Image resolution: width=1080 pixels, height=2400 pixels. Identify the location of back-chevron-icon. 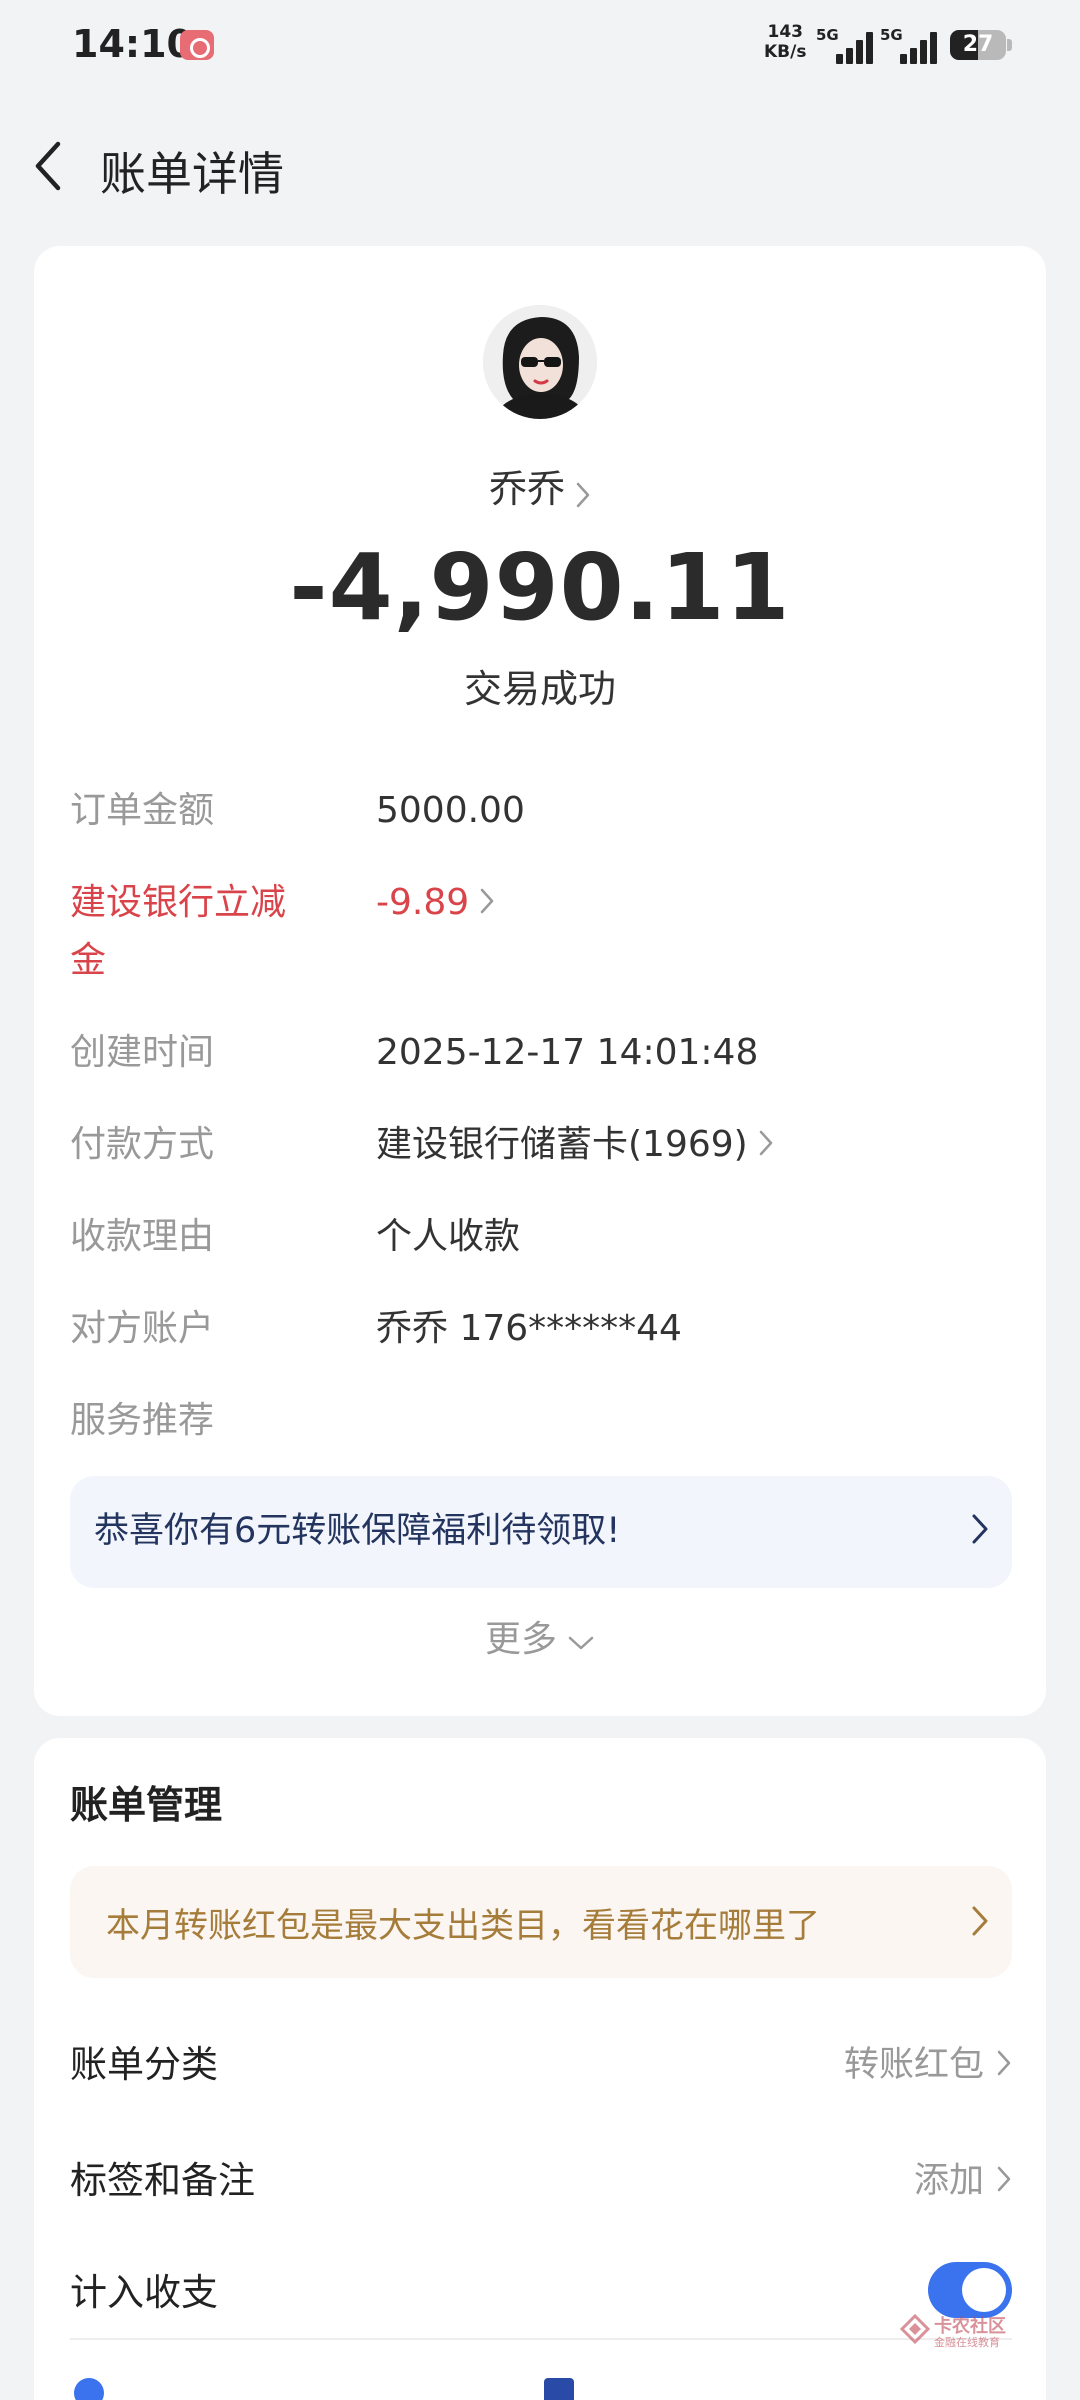
(50, 166).